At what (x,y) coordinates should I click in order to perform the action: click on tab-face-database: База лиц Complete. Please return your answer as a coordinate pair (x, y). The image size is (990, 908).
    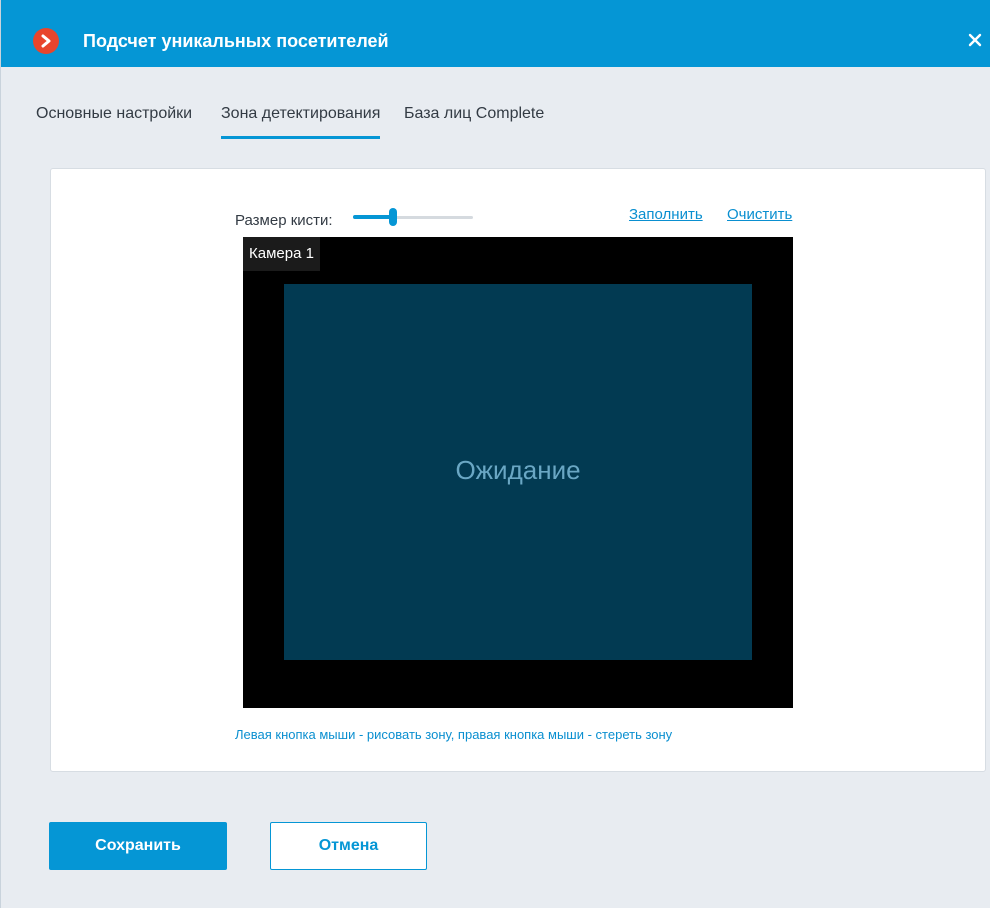
    Looking at the image, I should click on (474, 114).